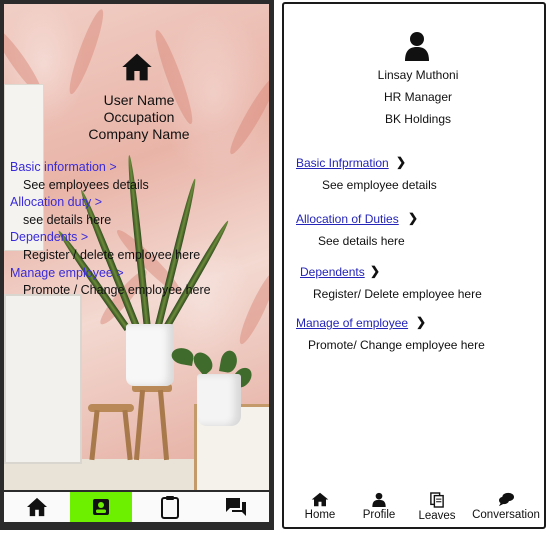  Describe the element at coordinates (418, 119) in the screenshot. I see `company-name: BK Holdings` at that location.